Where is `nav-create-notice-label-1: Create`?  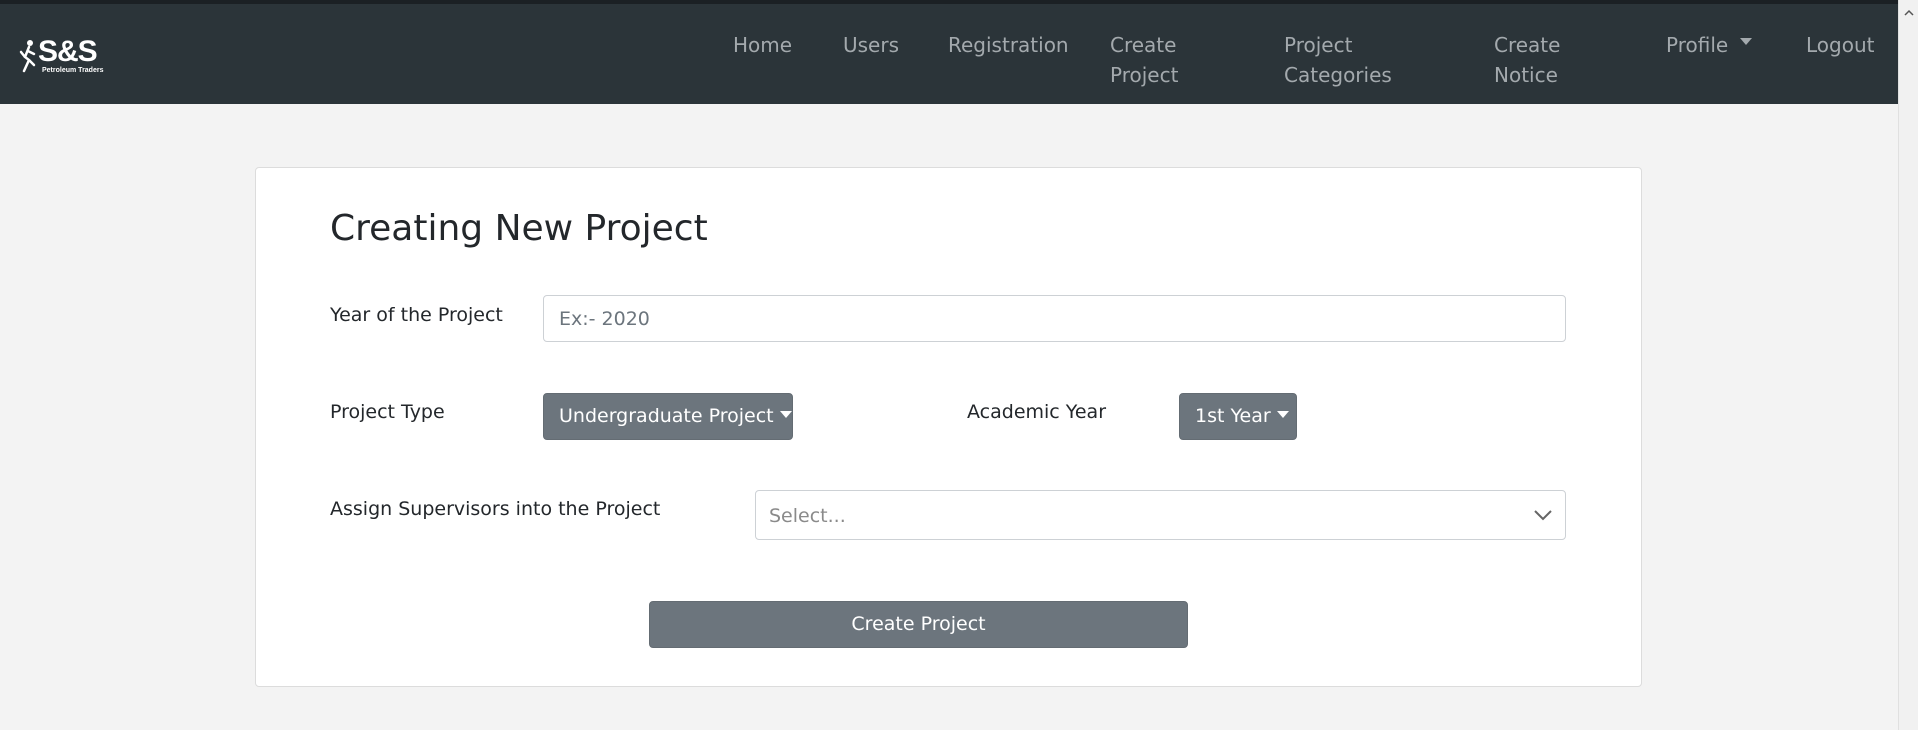
nav-create-notice-label-1: Create is located at coordinates (1527, 45).